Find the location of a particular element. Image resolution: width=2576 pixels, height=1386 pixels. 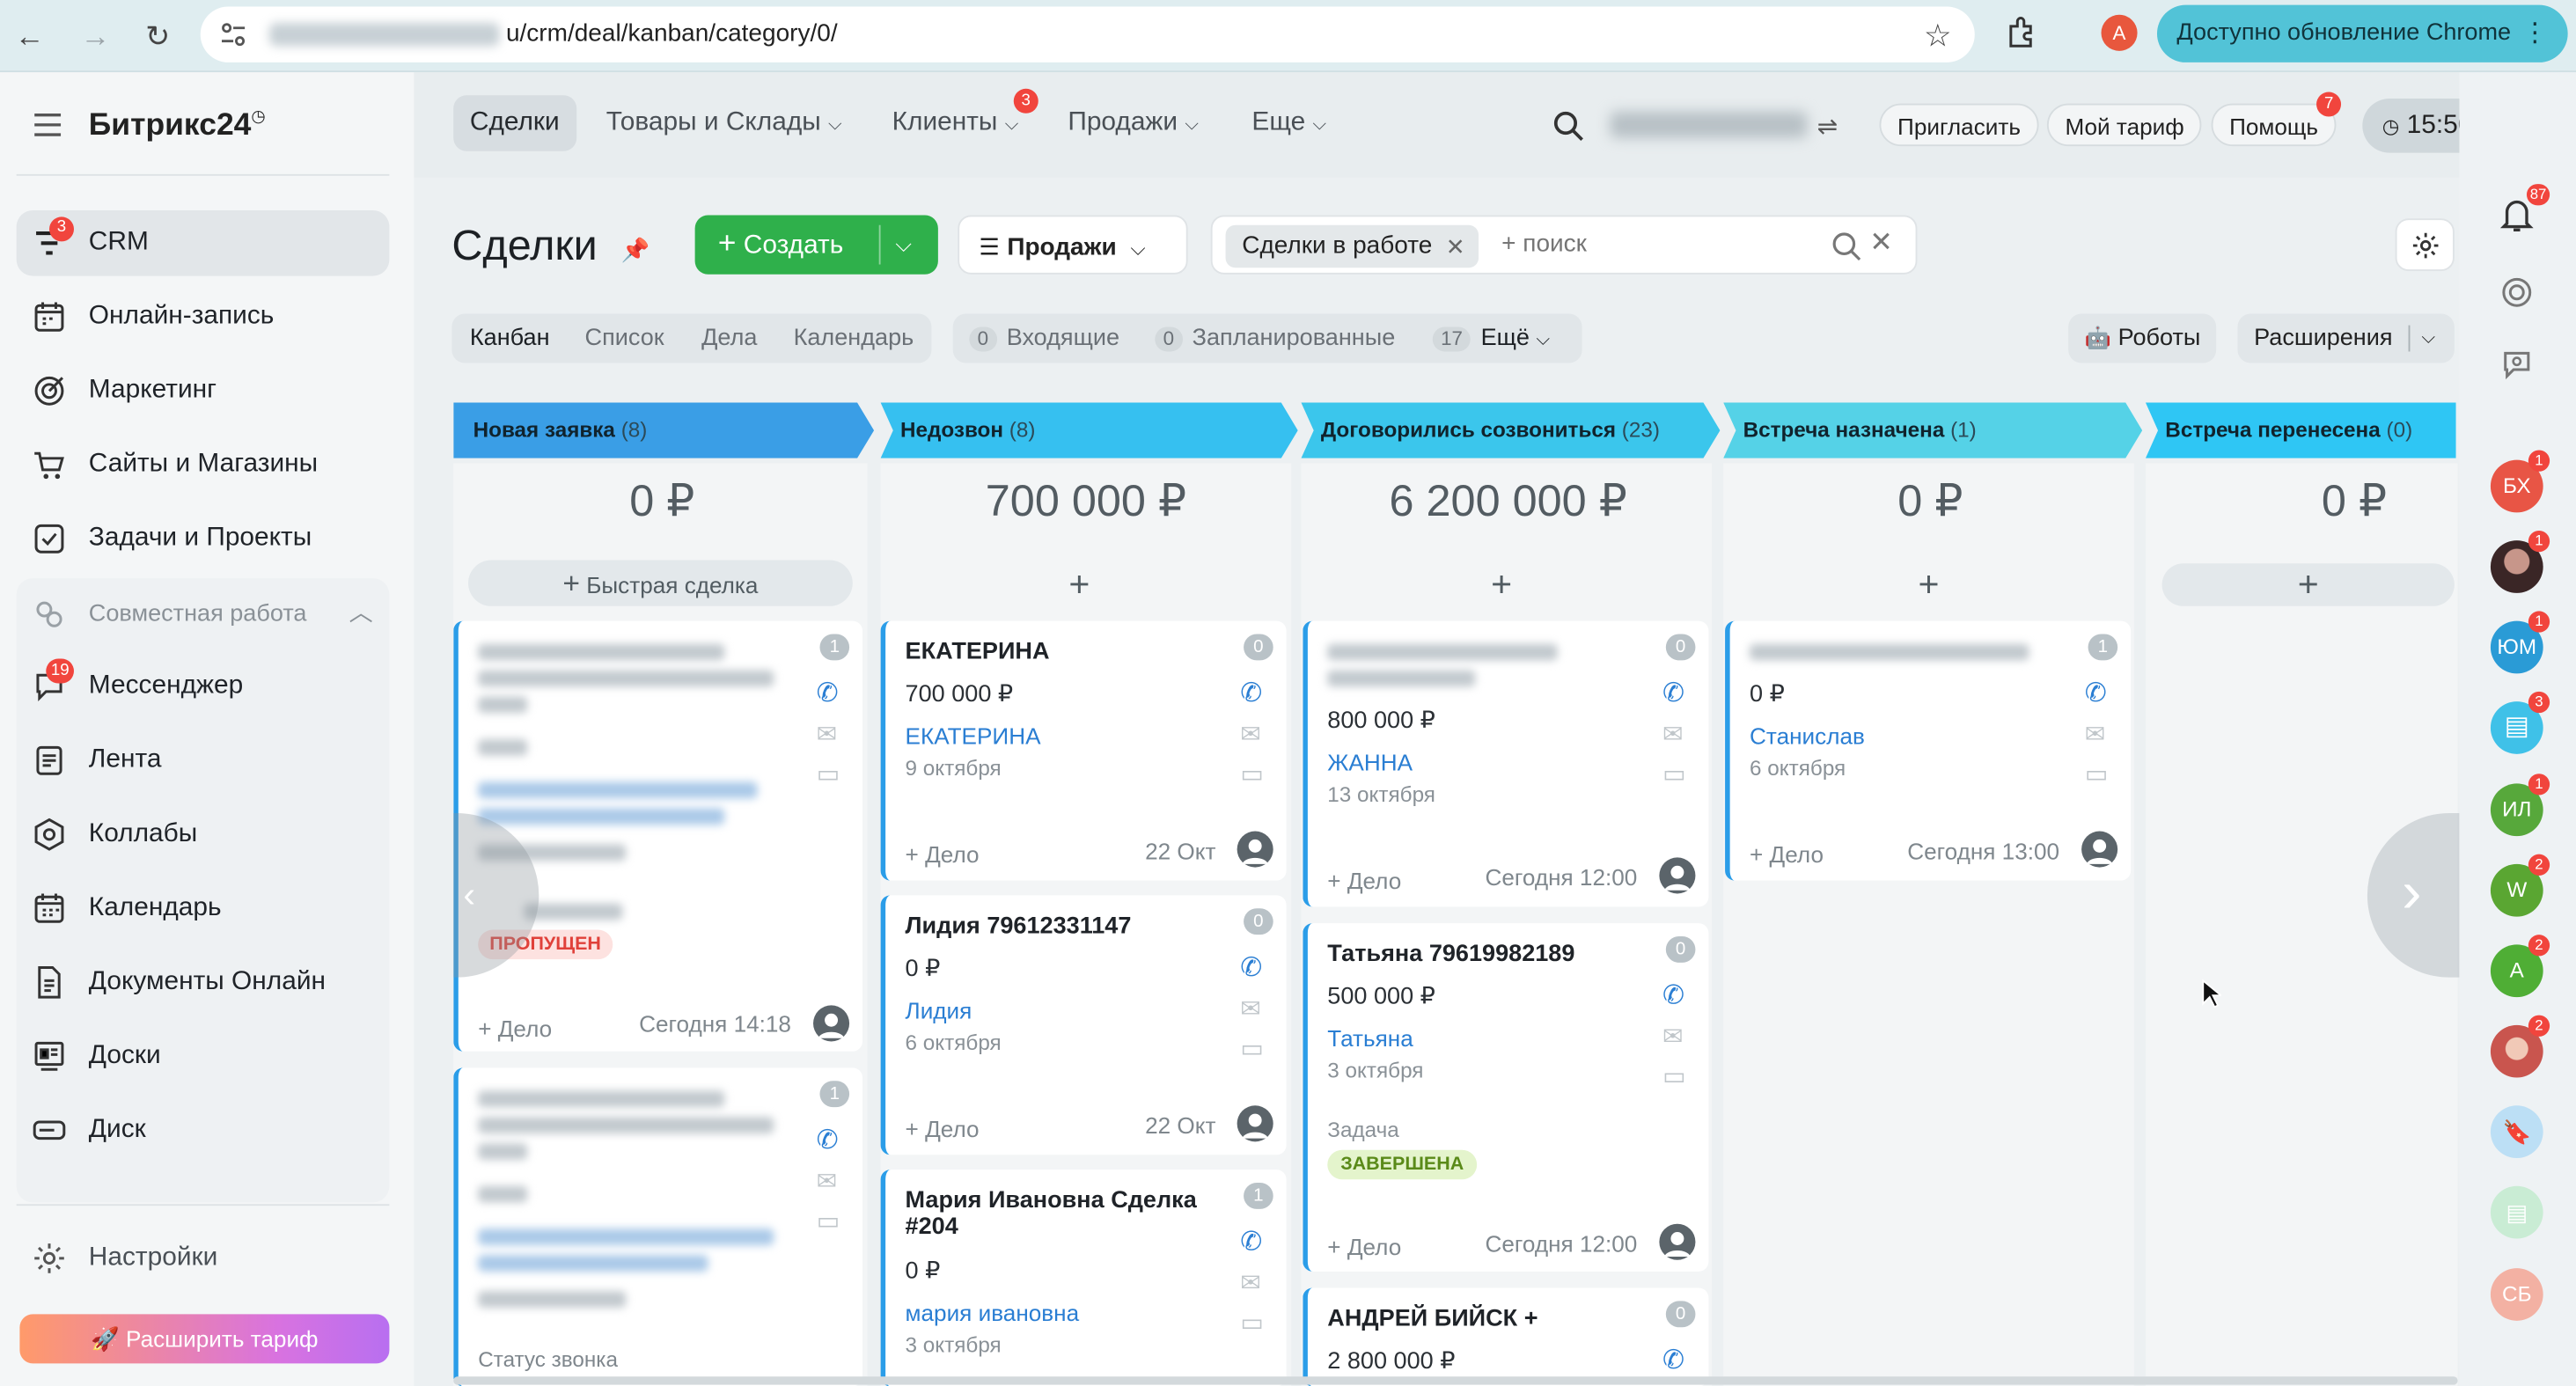

create-button: + Создать ⌵ is located at coordinates (816, 245).